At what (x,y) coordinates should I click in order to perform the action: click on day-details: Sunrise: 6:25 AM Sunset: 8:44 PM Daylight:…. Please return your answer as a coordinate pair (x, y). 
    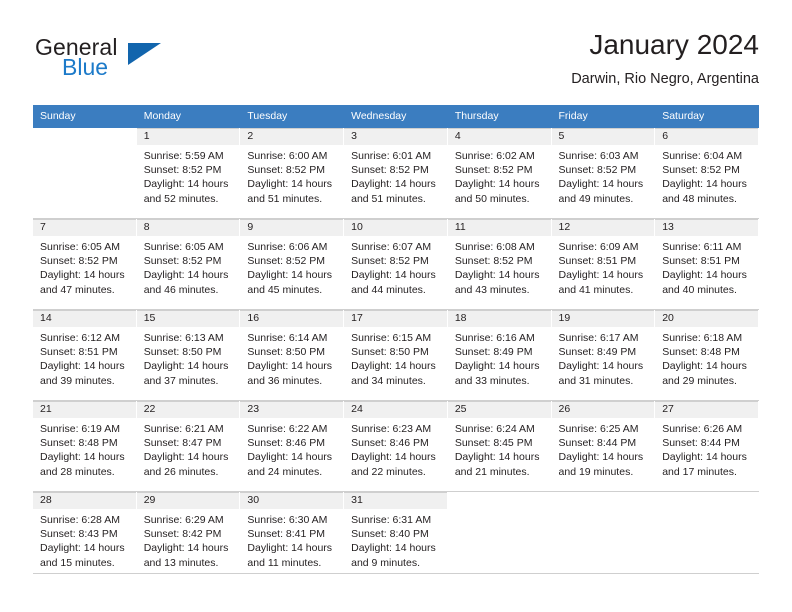
    Looking at the image, I should click on (603, 448).